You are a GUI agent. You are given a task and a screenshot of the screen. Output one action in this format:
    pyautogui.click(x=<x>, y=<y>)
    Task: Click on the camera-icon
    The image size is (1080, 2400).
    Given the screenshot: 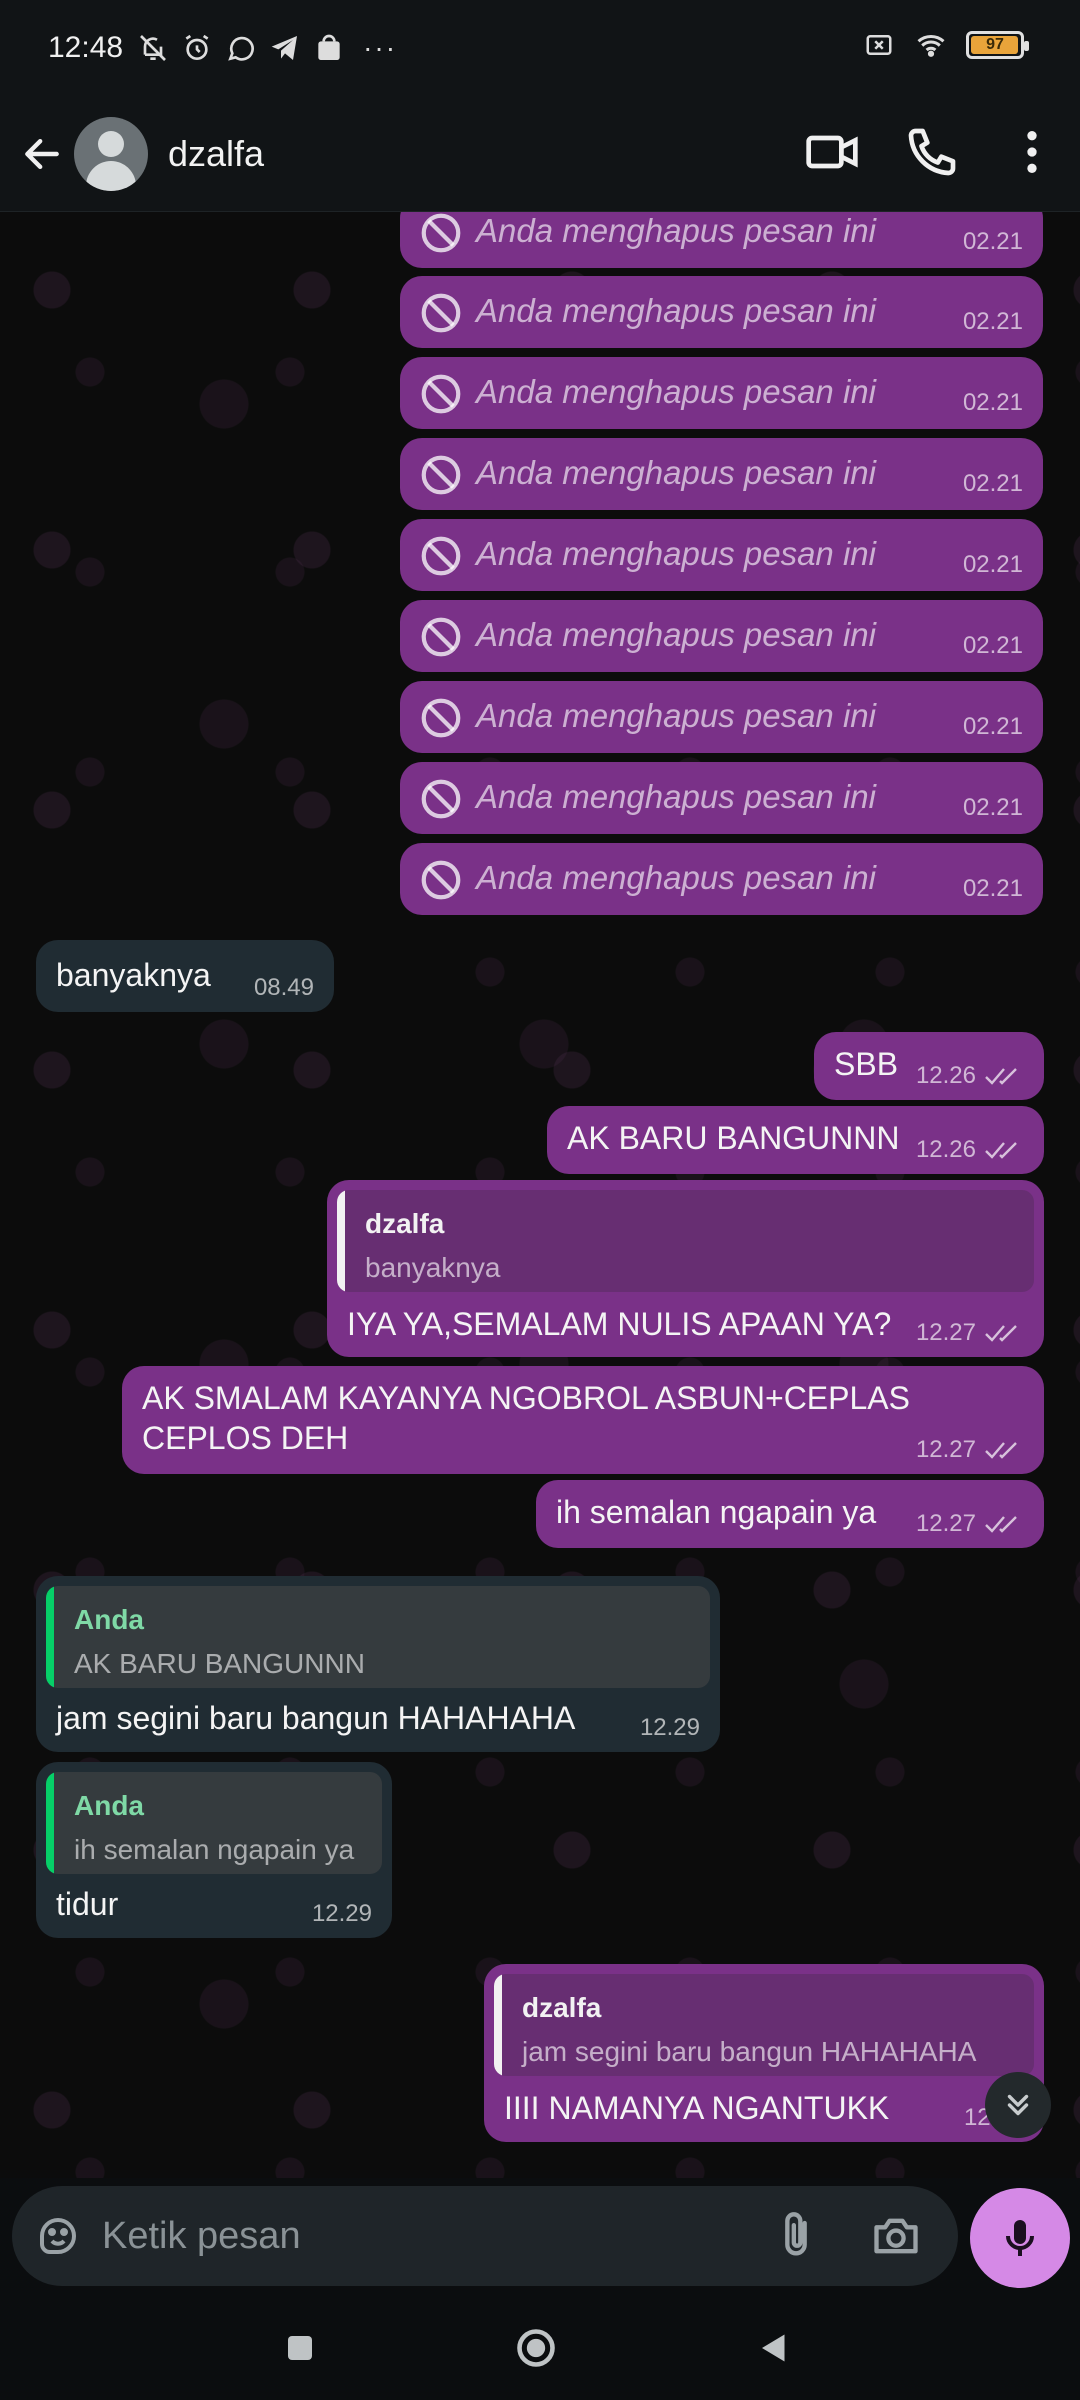 What is the action you would take?
    pyautogui.click(x=896, y=2236)
    